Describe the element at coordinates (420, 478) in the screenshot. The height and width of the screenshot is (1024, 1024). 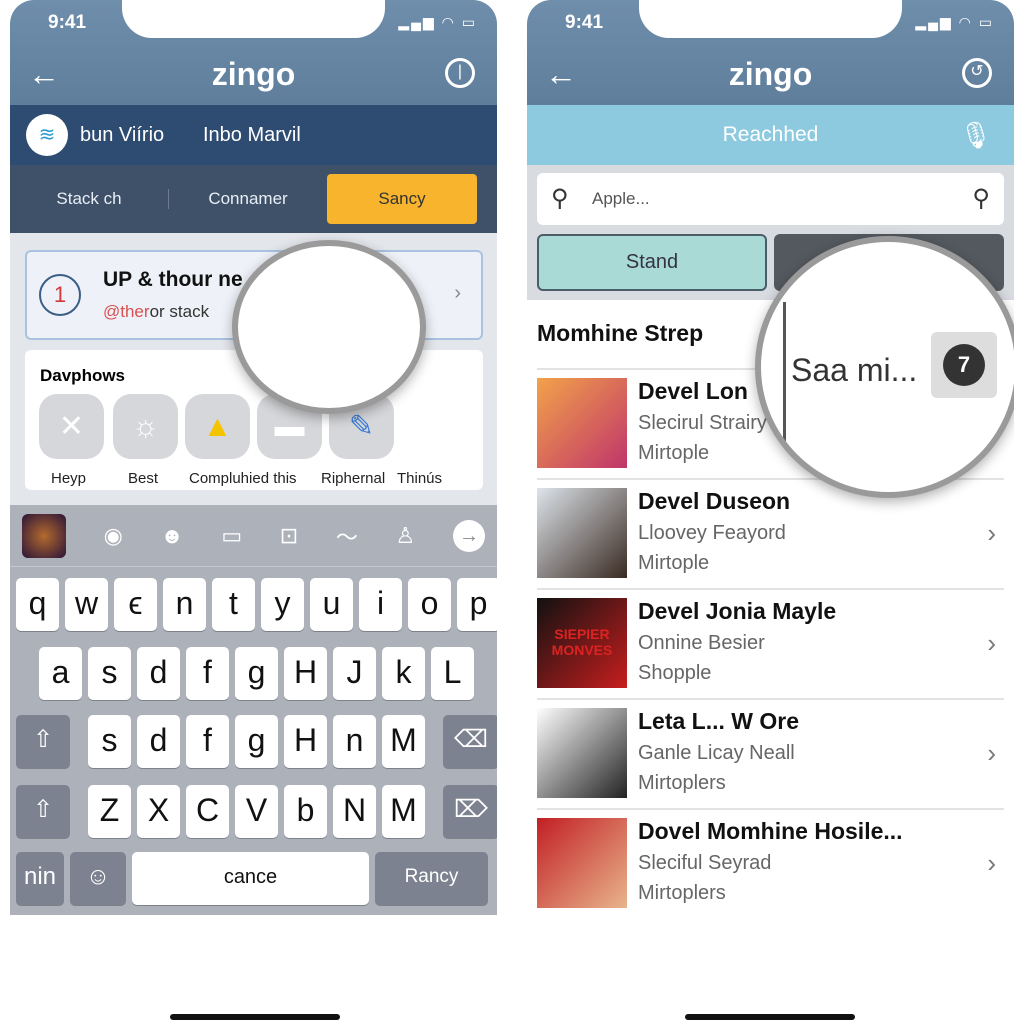
I see `app-label: Thinús` at that location.